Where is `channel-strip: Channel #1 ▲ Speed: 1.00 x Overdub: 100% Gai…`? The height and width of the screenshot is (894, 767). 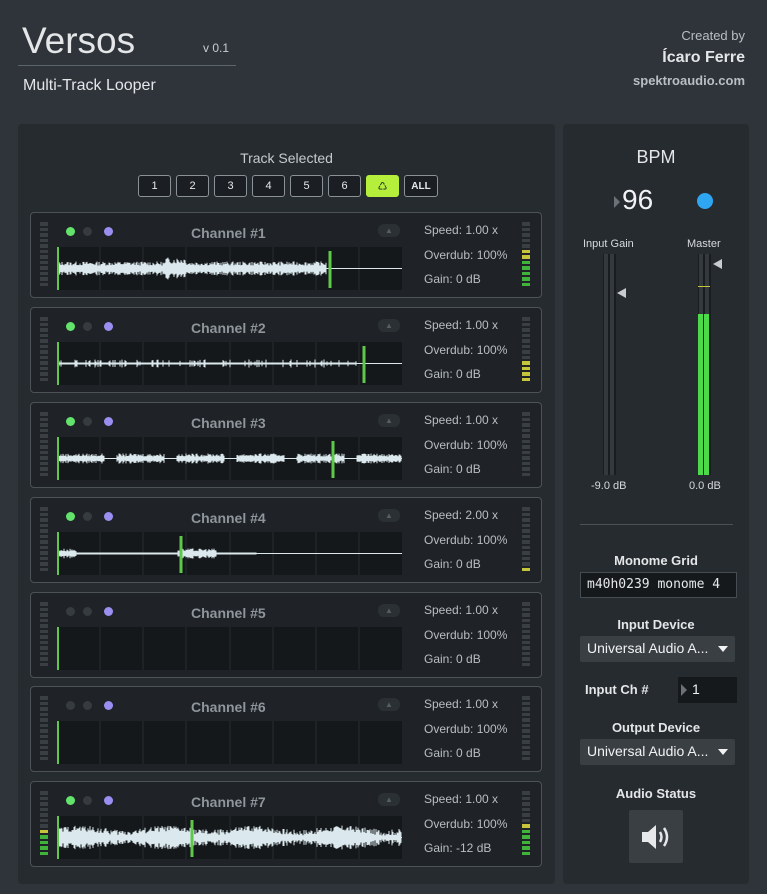
channel-strip: Channel #1 ▲ Speed: 1.00 x Overdub: 100% Gai… is located at coordinates (286, 255).